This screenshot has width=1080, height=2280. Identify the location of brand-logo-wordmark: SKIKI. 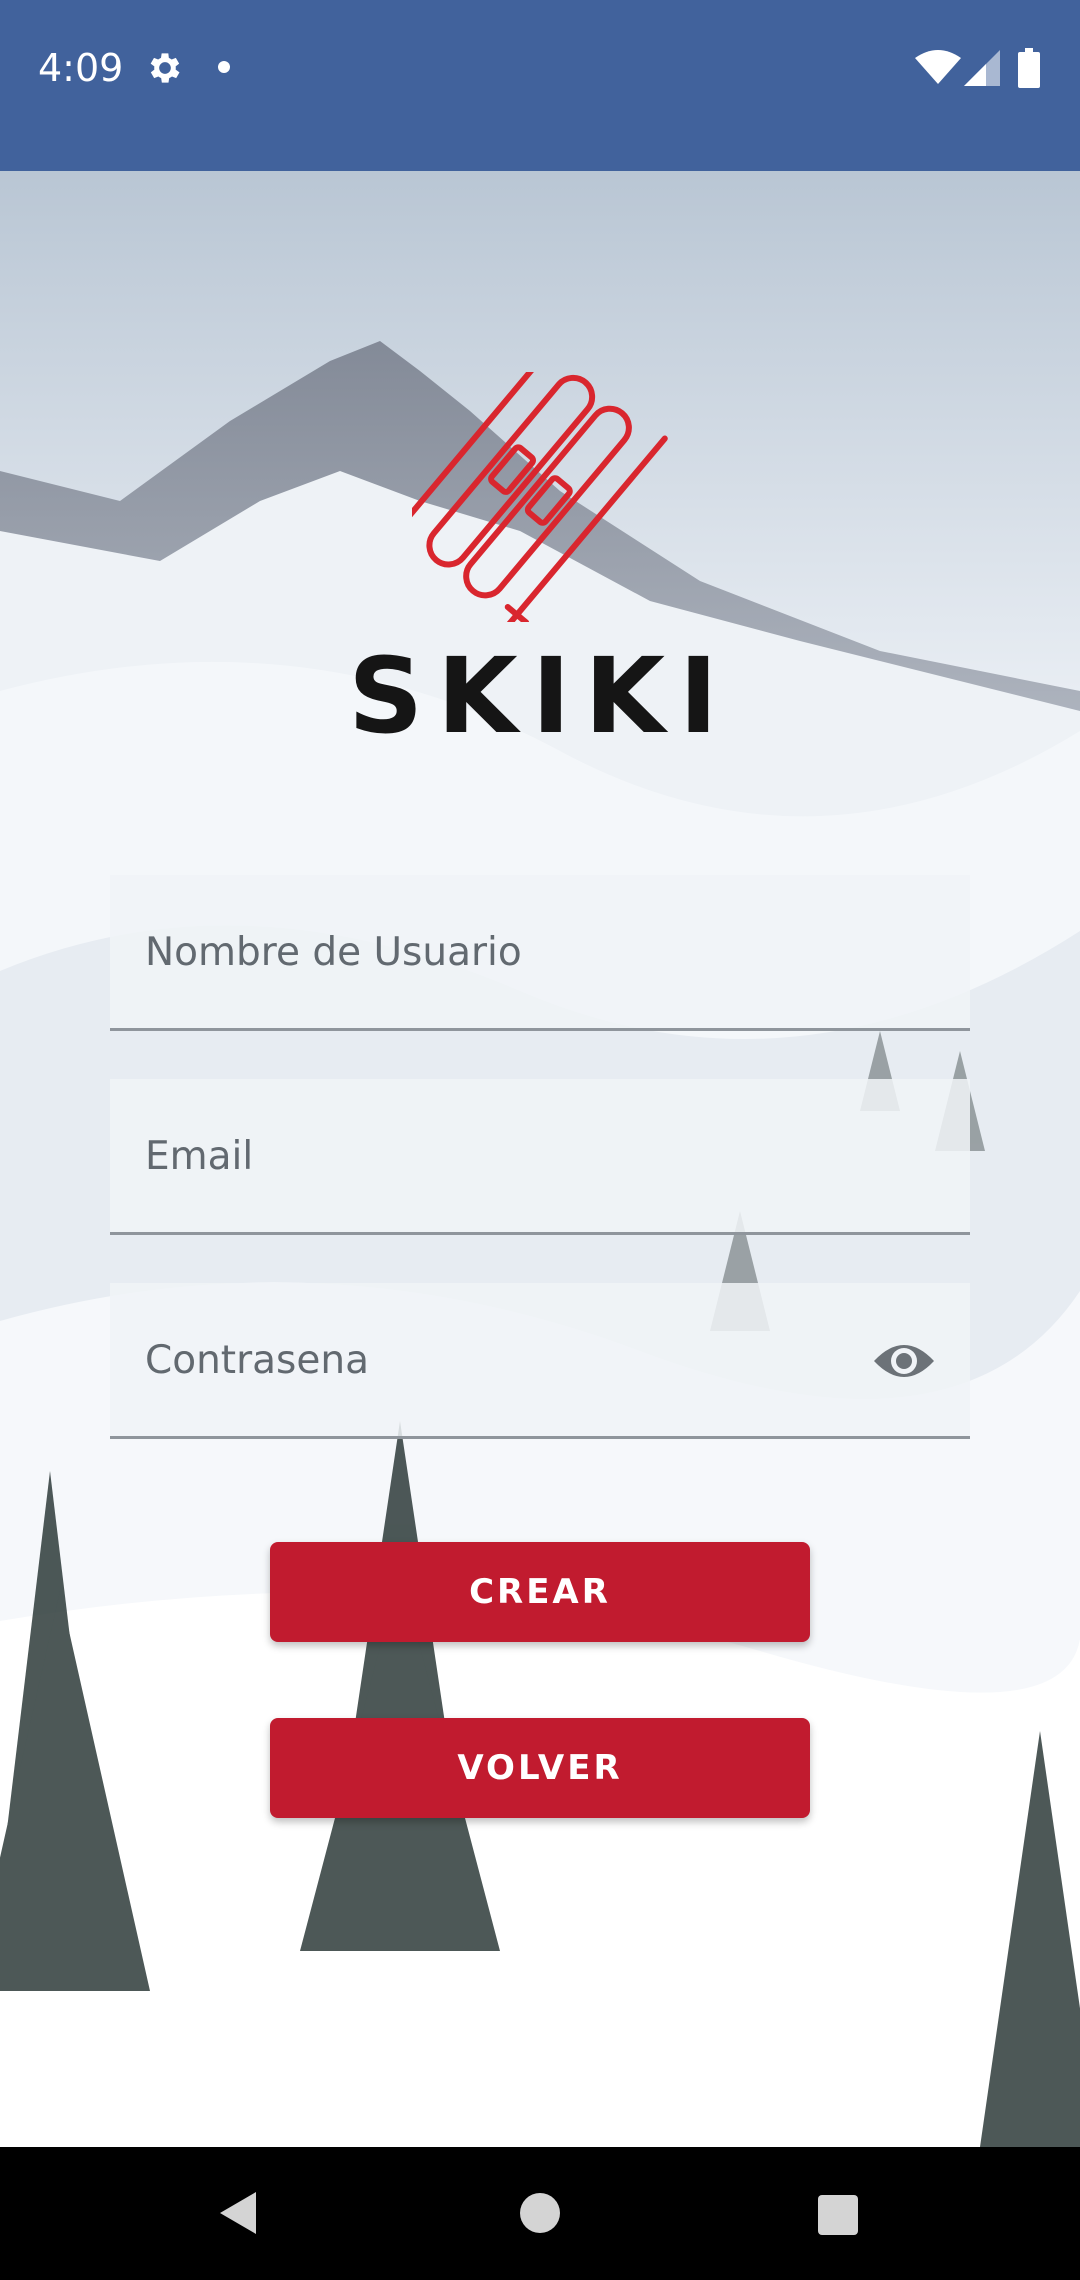
(540, 696).